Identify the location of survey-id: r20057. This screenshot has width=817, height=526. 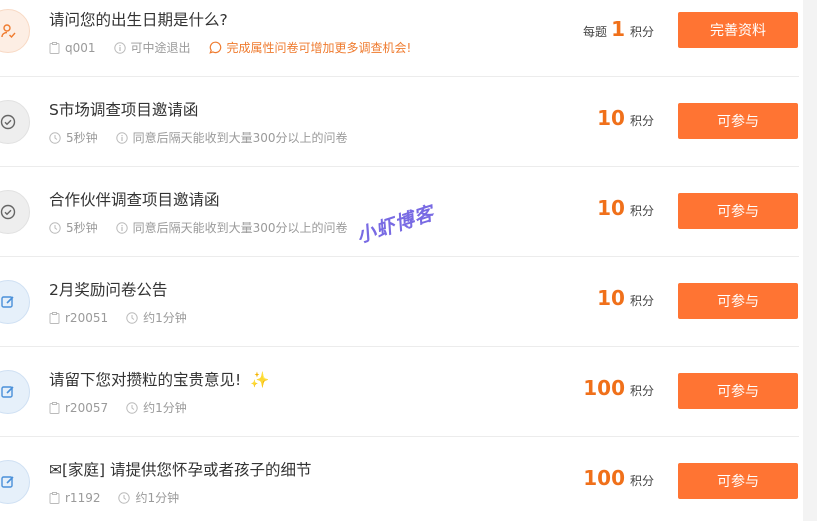
(78, 408).